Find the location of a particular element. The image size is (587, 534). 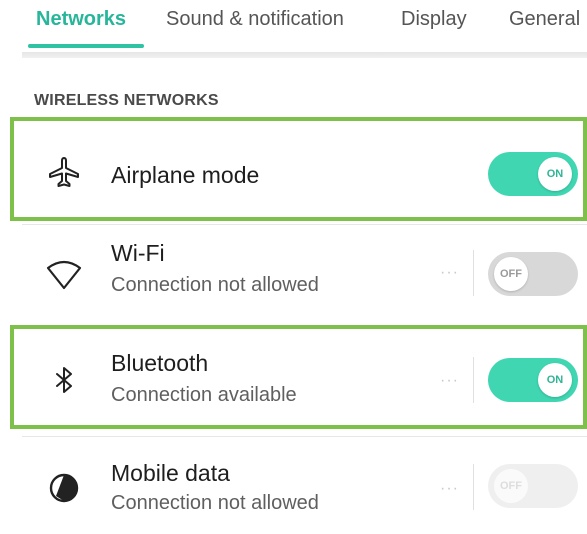

active-tab-indicator is located at coordinates (86, 46).